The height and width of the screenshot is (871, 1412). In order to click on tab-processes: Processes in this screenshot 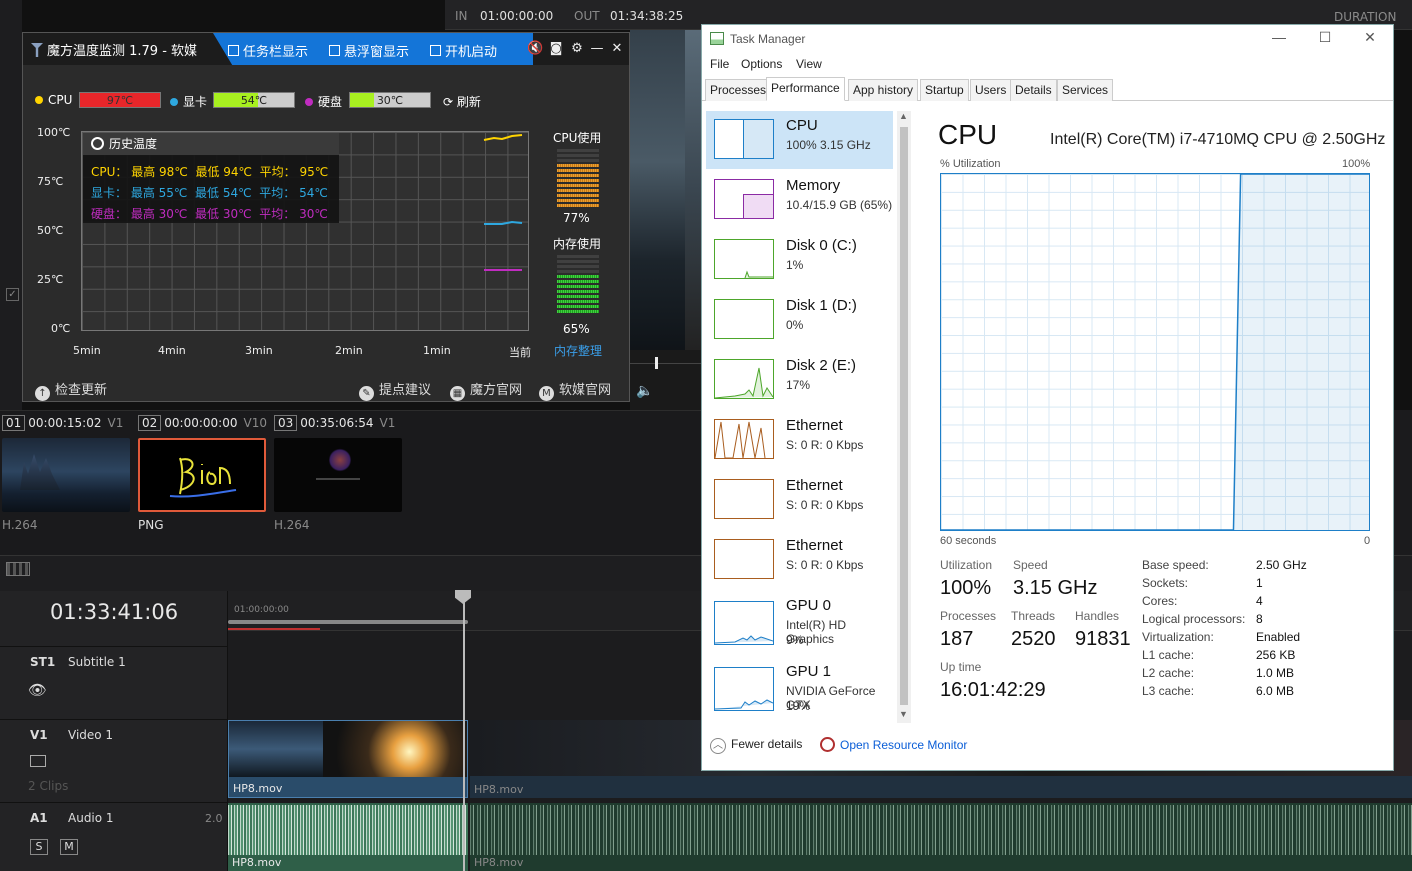, I will do `click(738, 90)`.